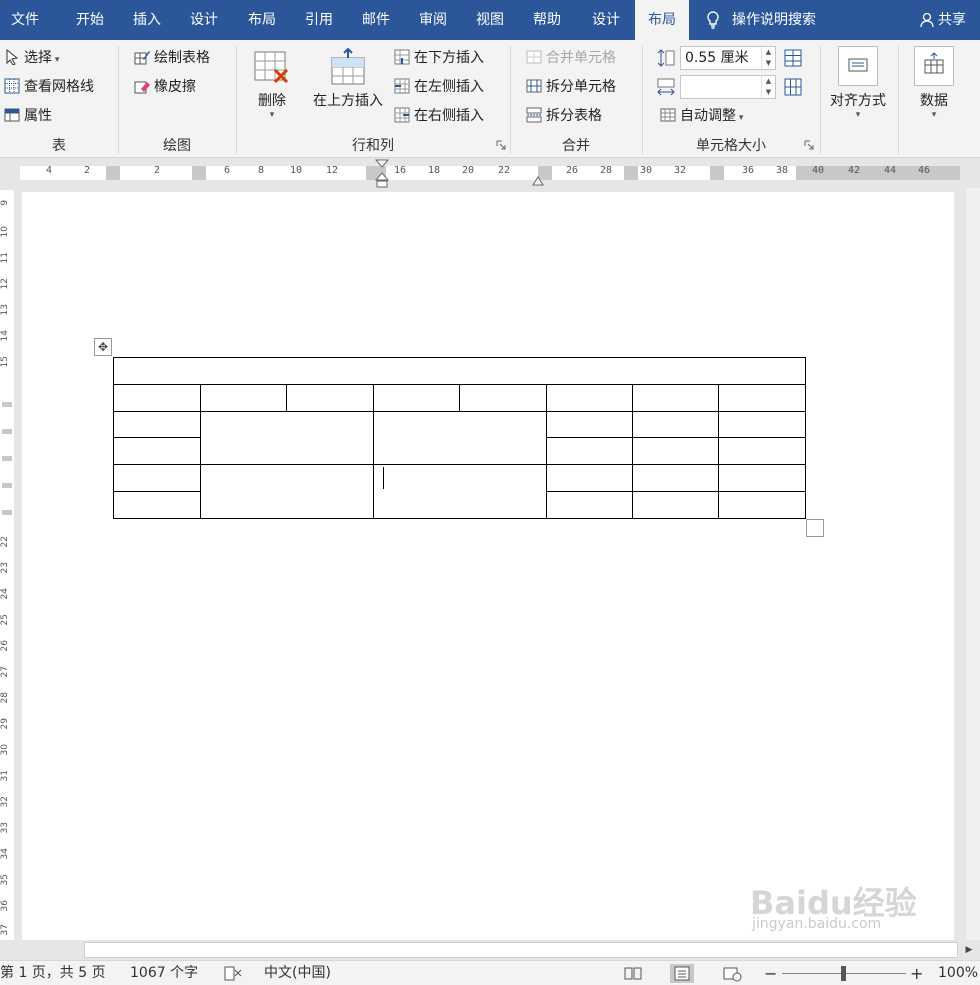  Describe the element at coordinates (934, 83) in the screenshot. I see `data-button: 数据 ▾` at that location.